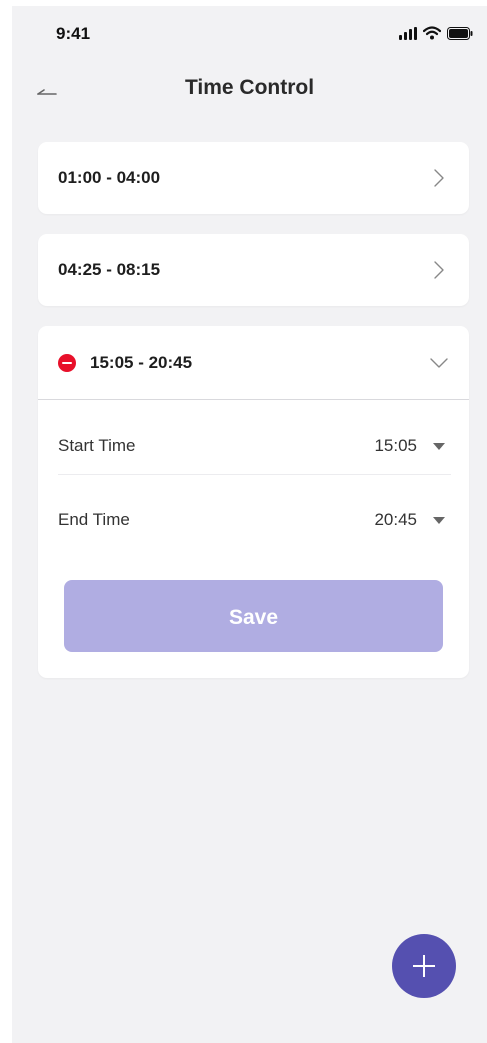  What do you see at coordinates (460, 33) in the screenshot?
I see `battery-icon` at bounding box center [460, 33].